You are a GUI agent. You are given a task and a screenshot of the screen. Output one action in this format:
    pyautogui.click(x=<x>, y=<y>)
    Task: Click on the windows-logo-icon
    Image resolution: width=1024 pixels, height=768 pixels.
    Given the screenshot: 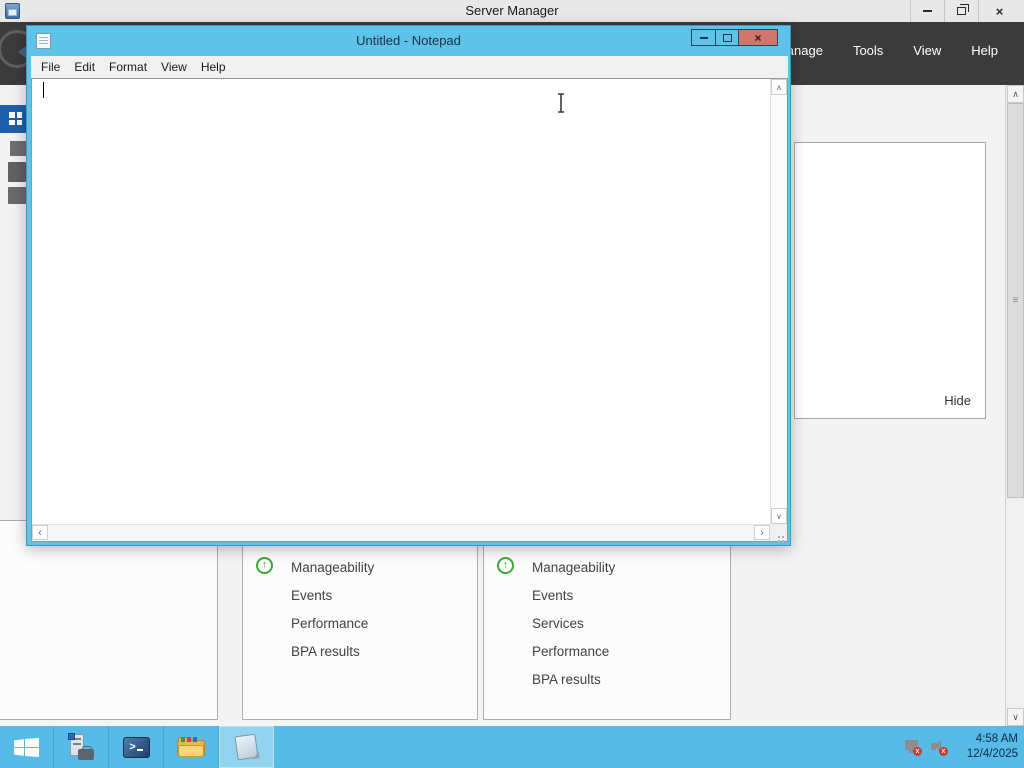 What is the action you would take?
    pyautogui.click(x=26, y=747)
    